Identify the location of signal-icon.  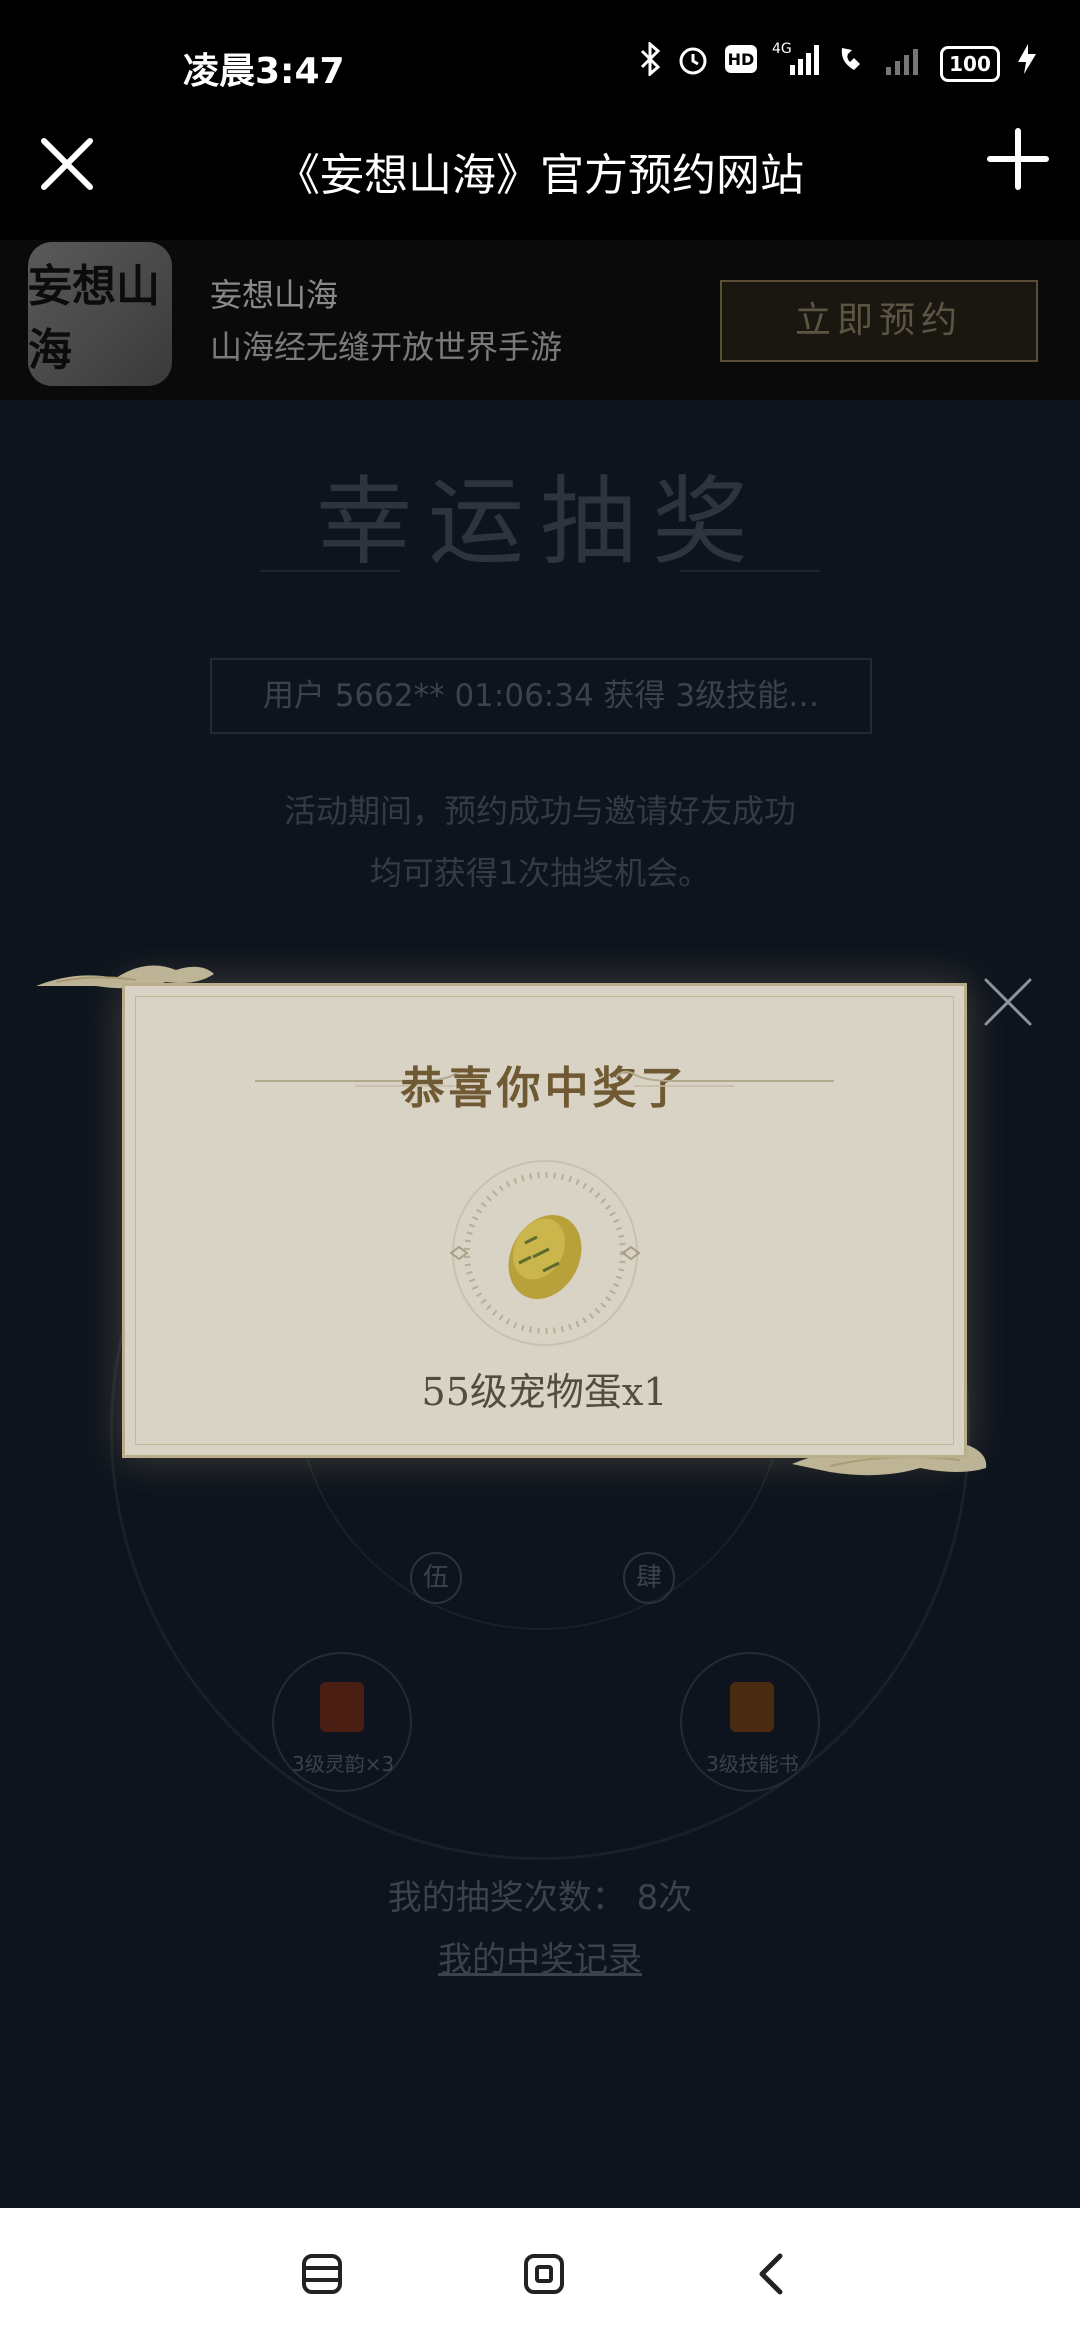
(905, 64).